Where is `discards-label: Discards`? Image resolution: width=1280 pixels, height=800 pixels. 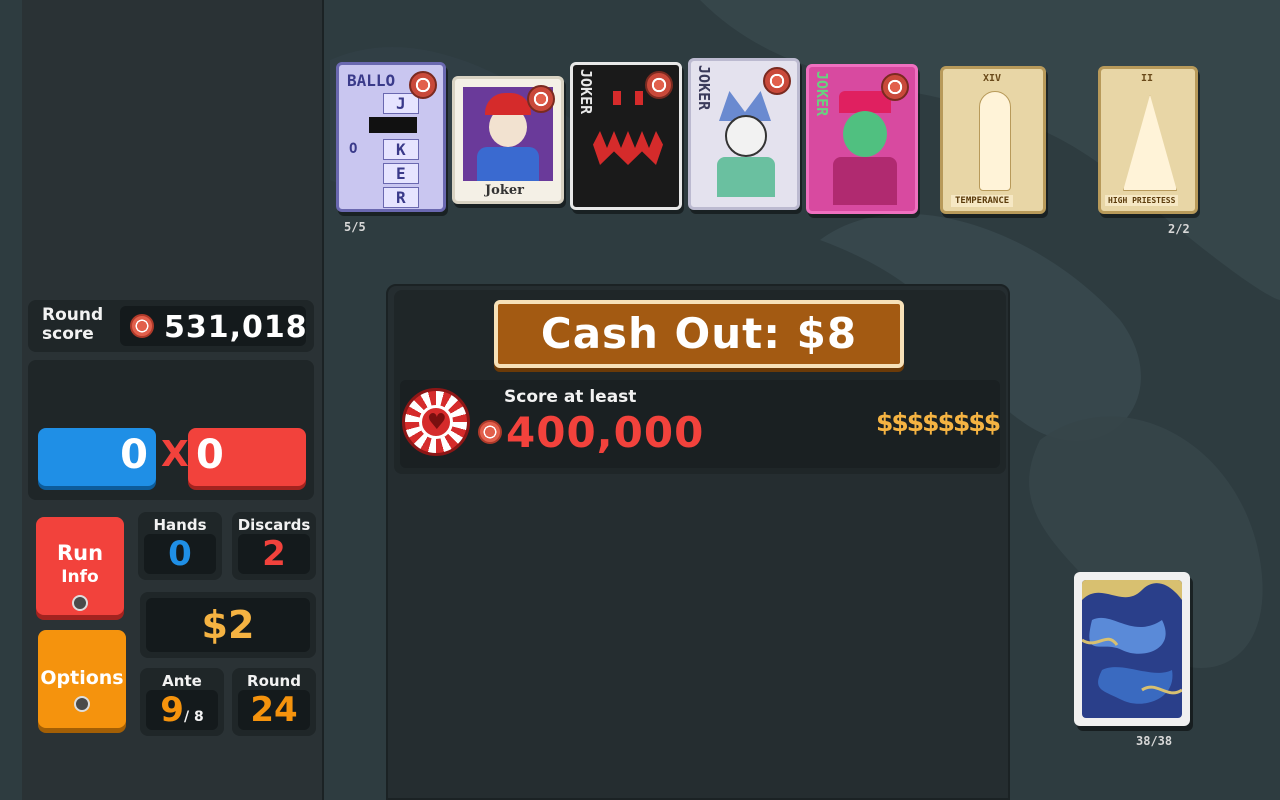 discards-label: Discards is located at coordinates (274, 525).